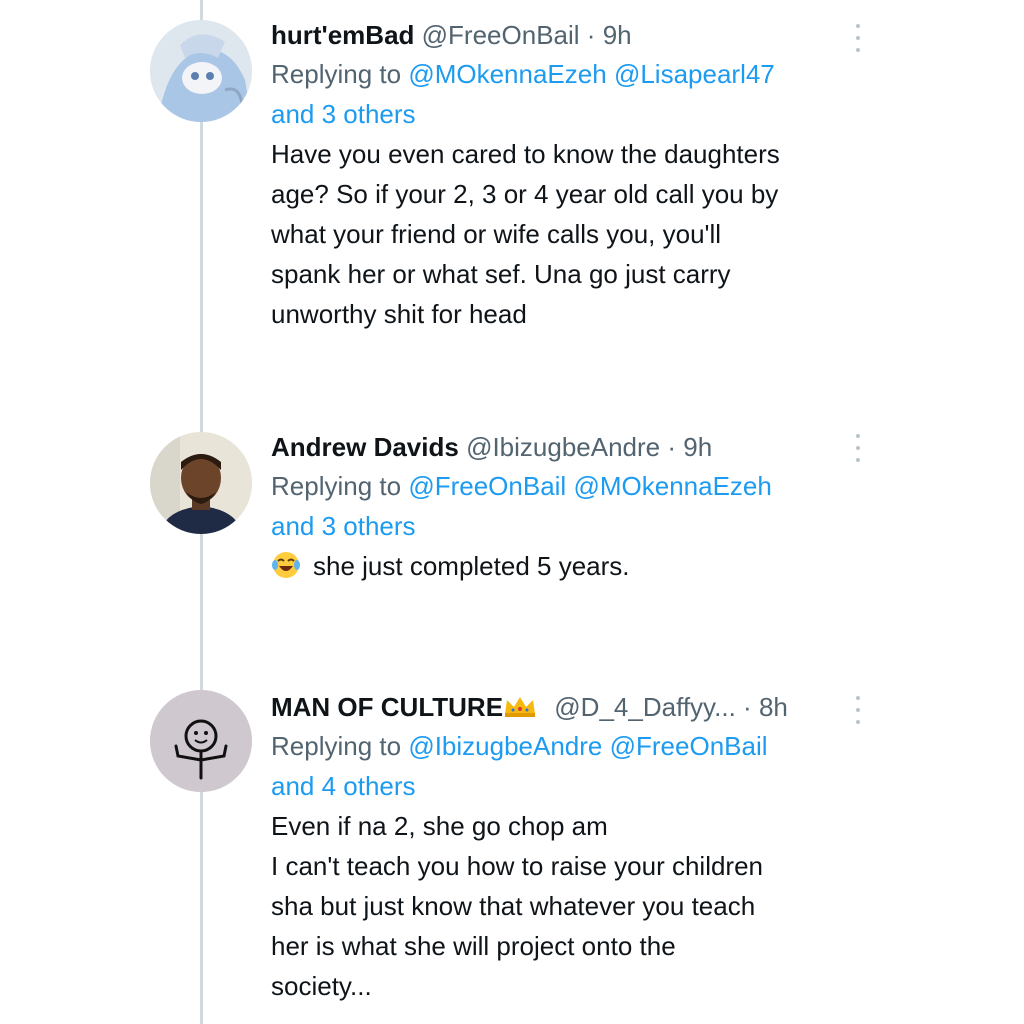  I want to click on author-name: hurt'emBad, so click(342, 35).